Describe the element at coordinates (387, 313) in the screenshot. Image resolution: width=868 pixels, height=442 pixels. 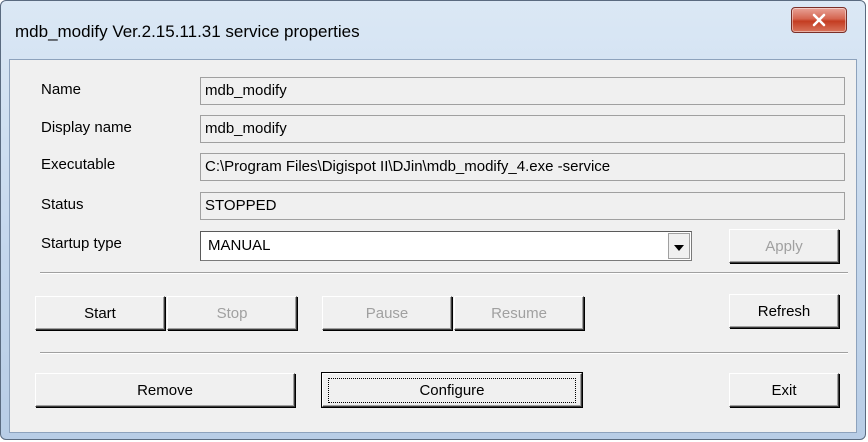
I see `pause-button: Pause` at that location.